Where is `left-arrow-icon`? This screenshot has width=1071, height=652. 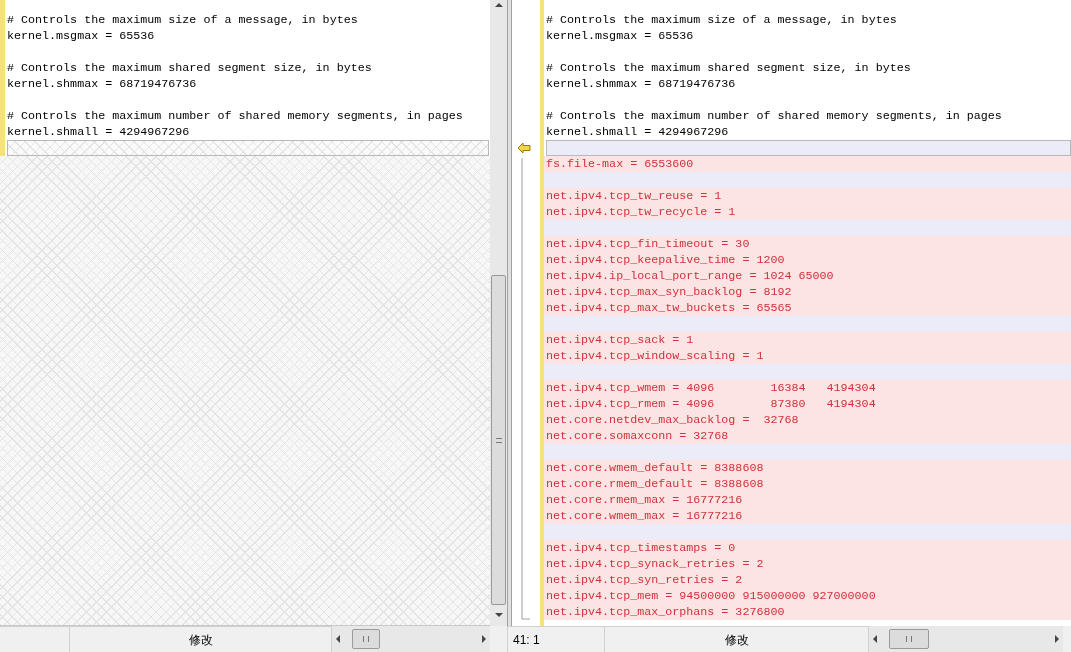
left-arrow-icon is located at coordinates (524, 148).